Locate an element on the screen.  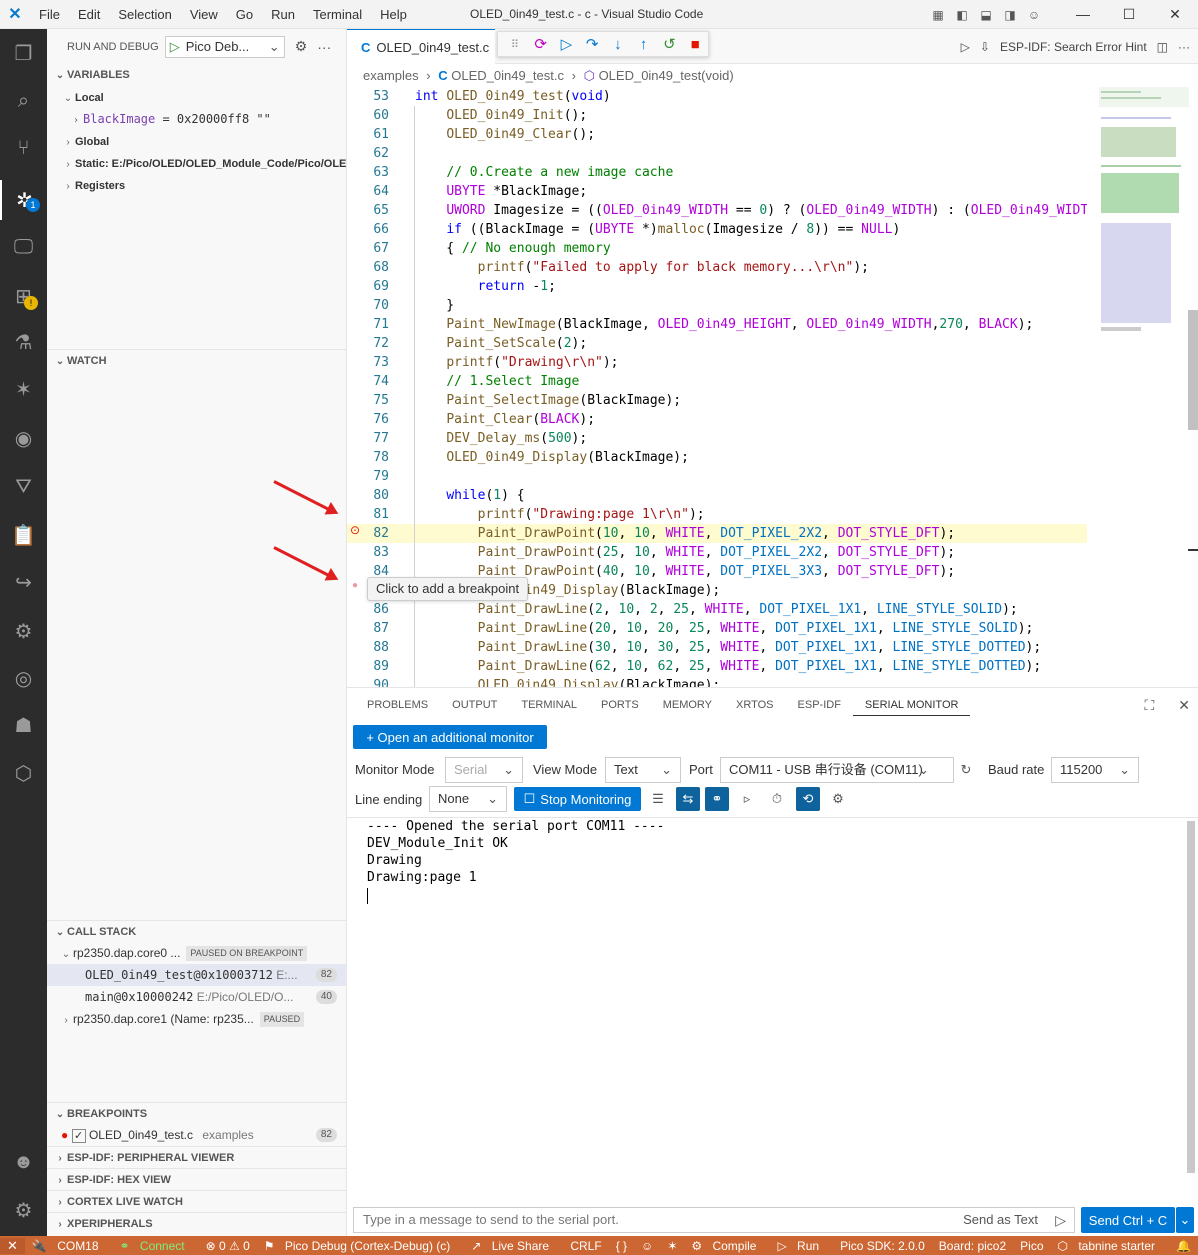
menu-run: Run is located at coordinates (283, 14).